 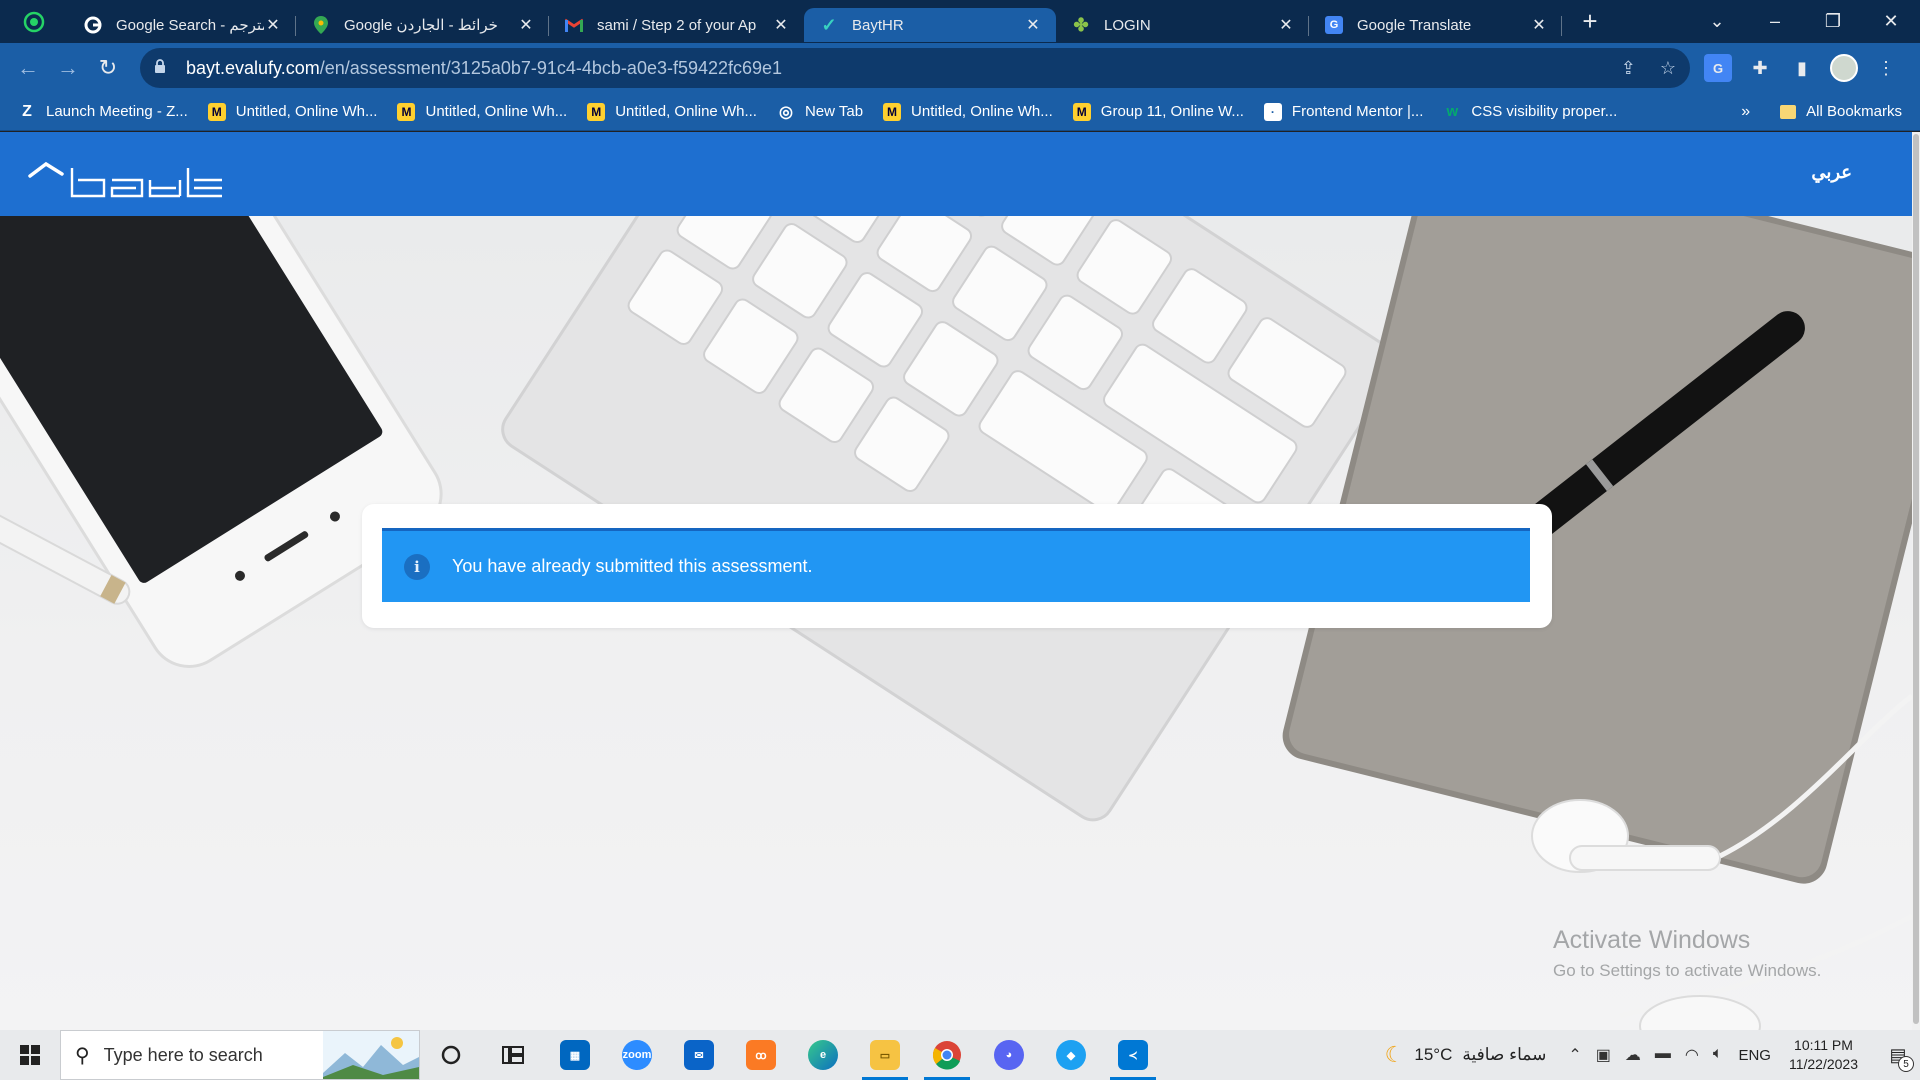 What do you see at coordinates (1668, 68) in the screenshot?
I see `bookmark-star-icon: ☆` at bounding box center [1668, 68].